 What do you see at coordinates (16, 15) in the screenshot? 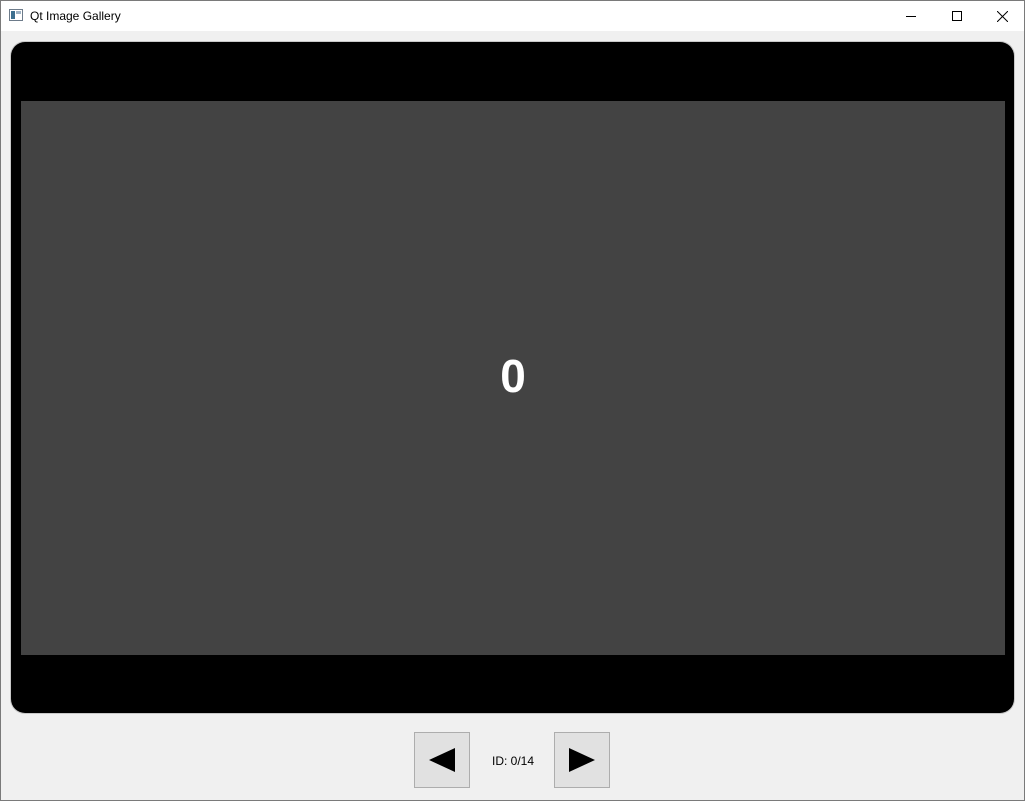
I see `app-window-icon` at bounding box center [16, 15].